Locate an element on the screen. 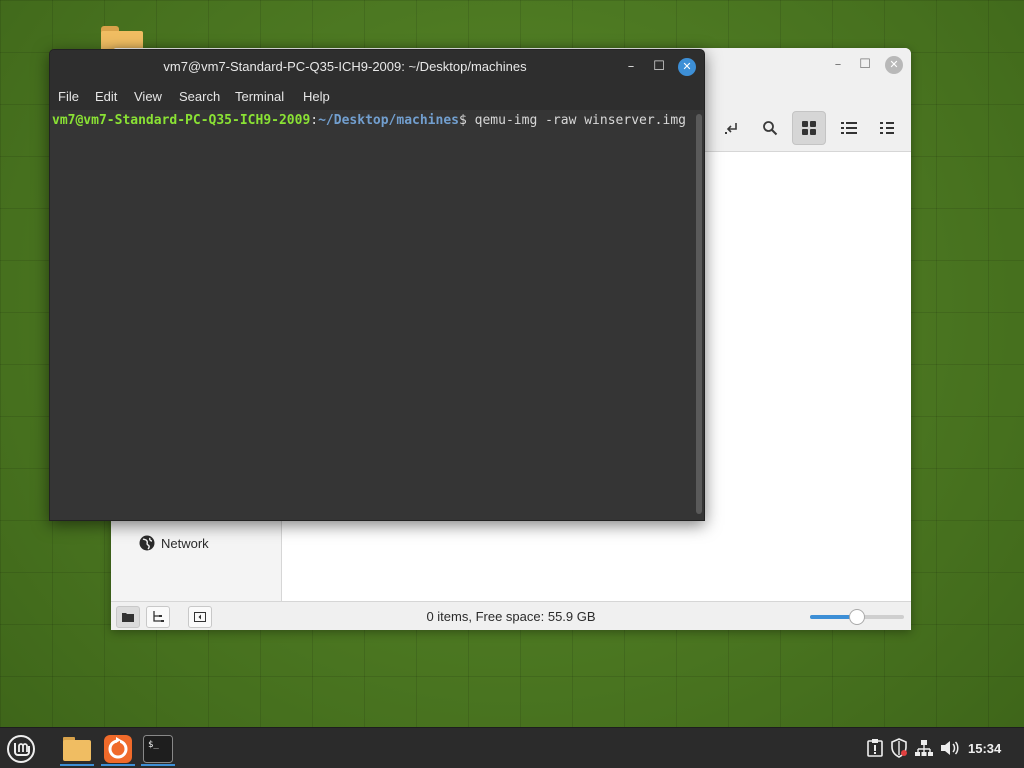  clipboard-alert-icon is located at coordinates (875, 748).